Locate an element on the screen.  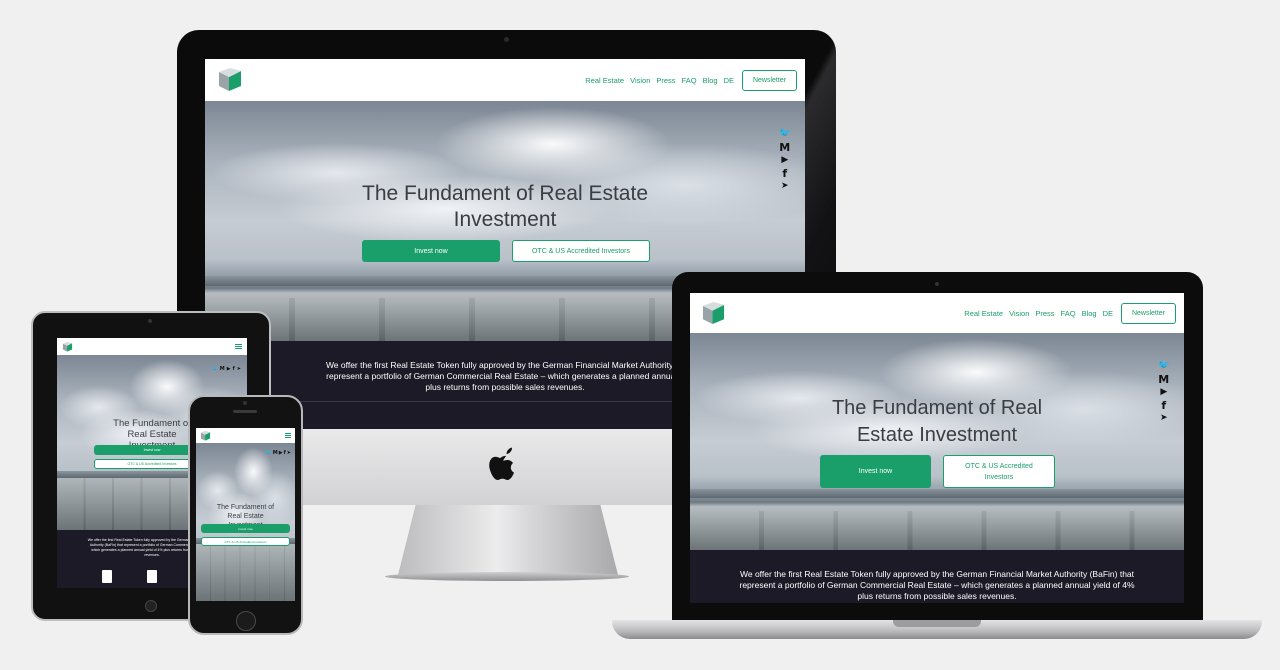
tablet-navbar is located at coordinates (152, 346).